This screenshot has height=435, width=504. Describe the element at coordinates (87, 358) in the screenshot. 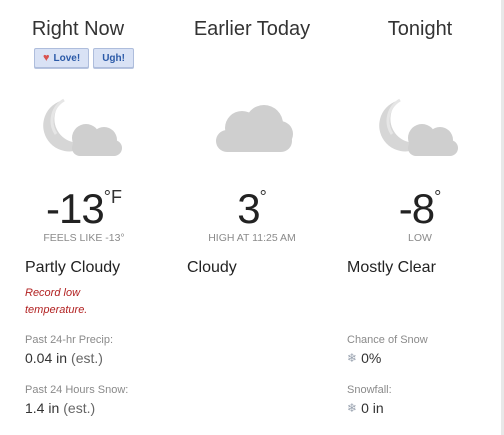

I see `precip-estimate: (est.)` at that location.